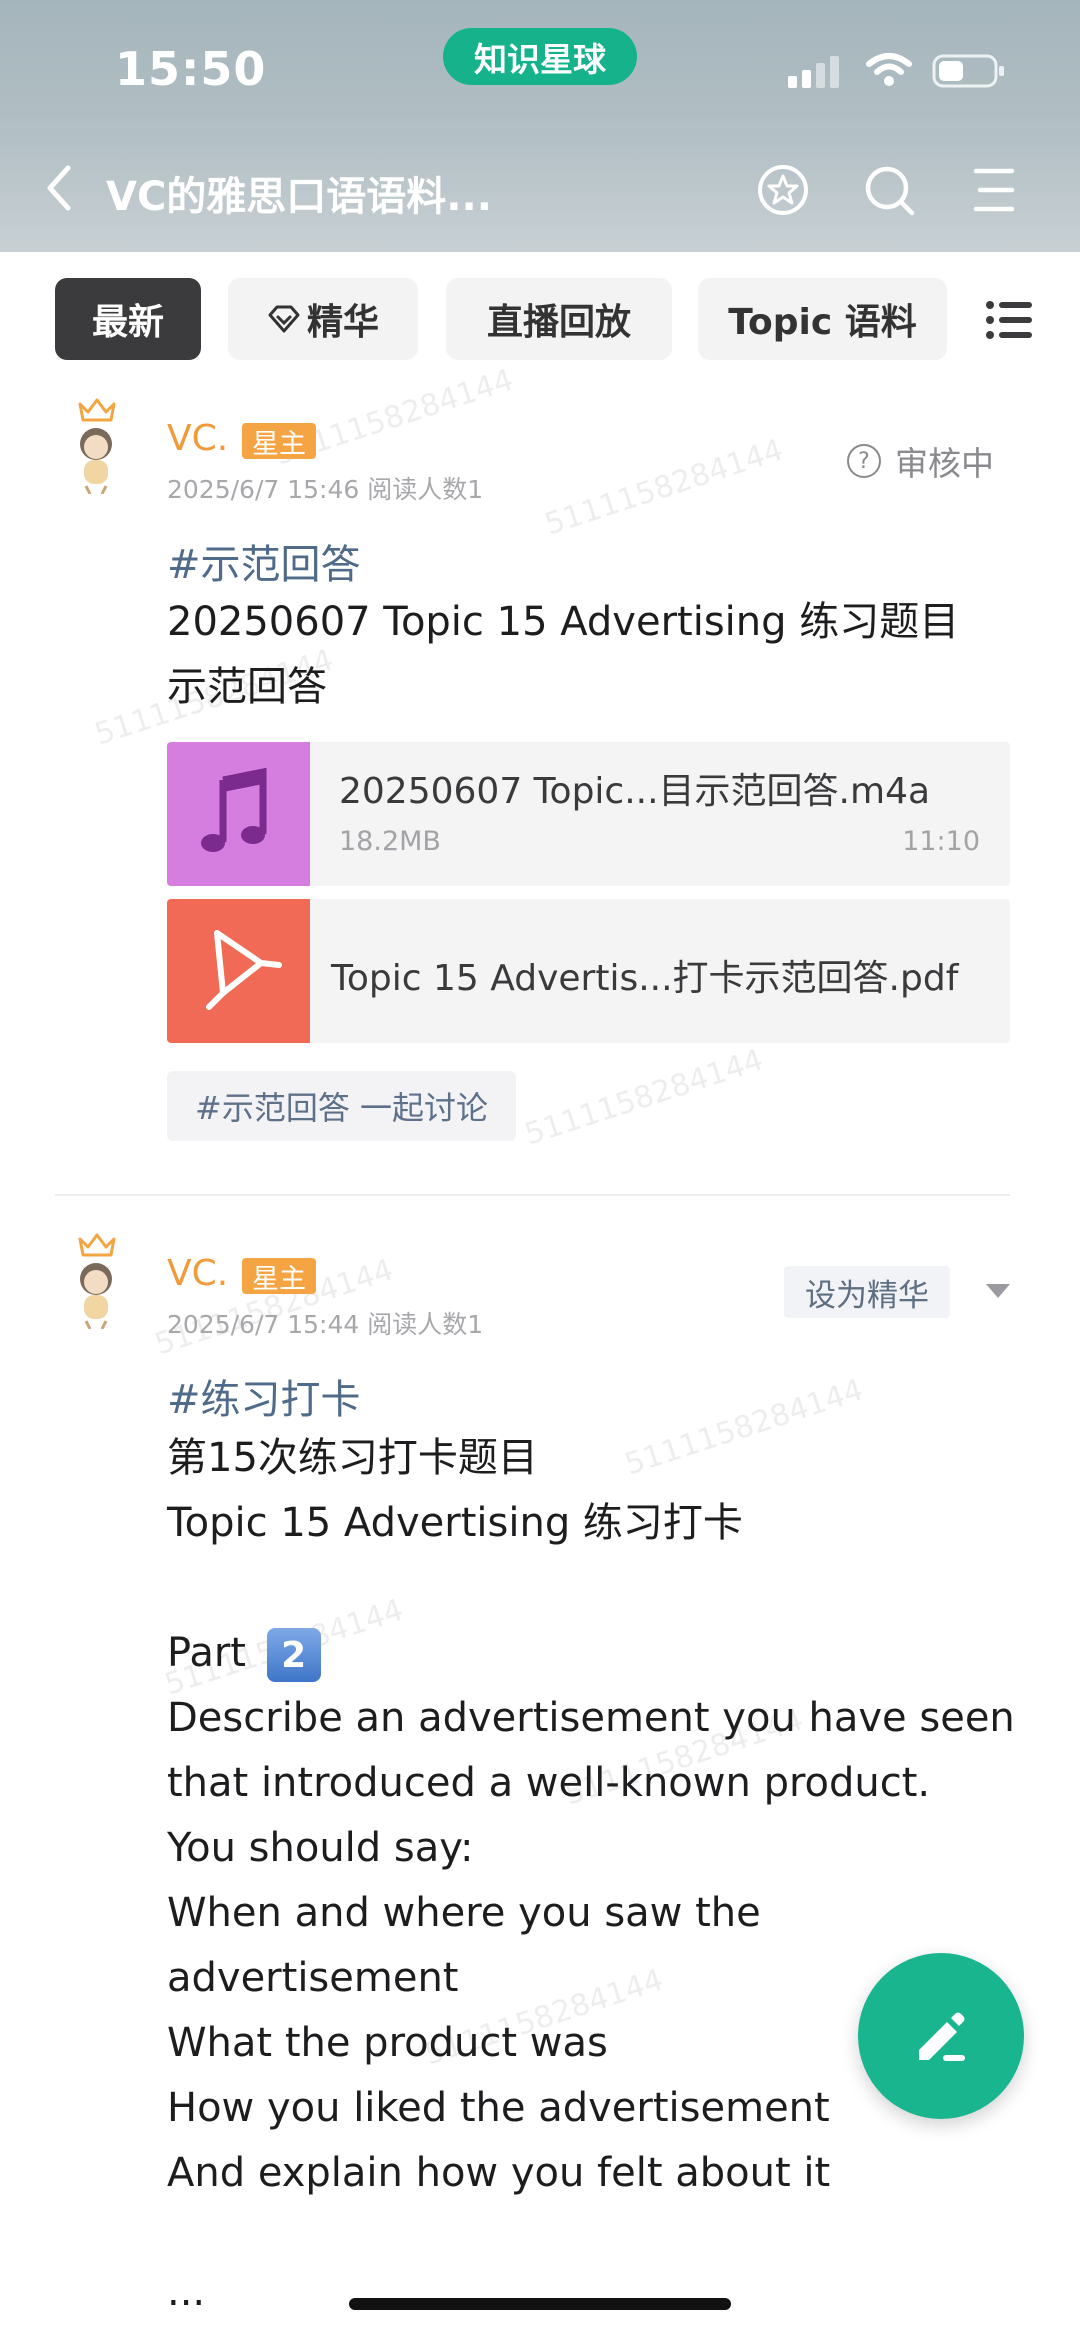  Describe the element at coordinates (588, 814) in the screenshot. I see `audio-file-card: 20250607 Topic...目示范回答.m4a 18.2MB 11:10` at that location.